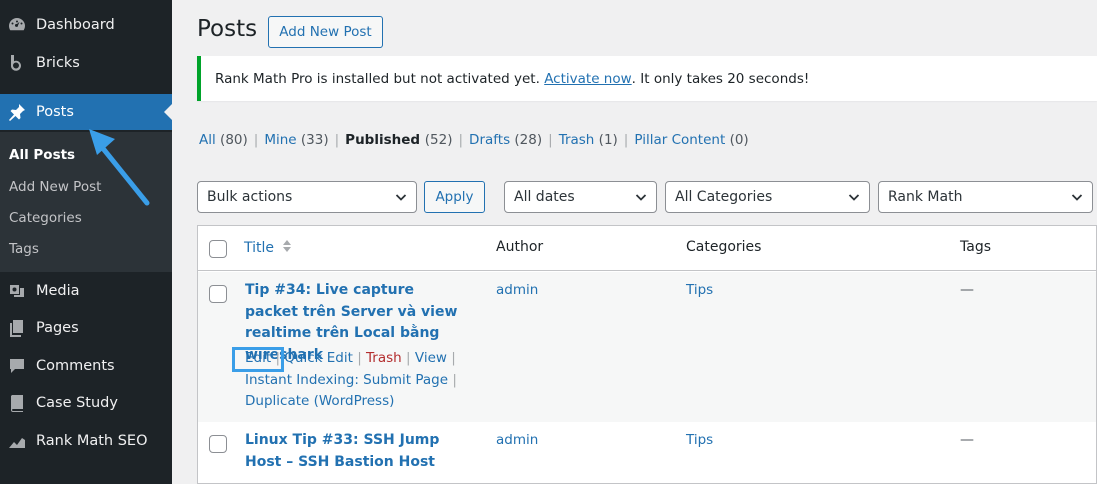  I want to click on sidebar-item-label: Media, so click(58, 291).